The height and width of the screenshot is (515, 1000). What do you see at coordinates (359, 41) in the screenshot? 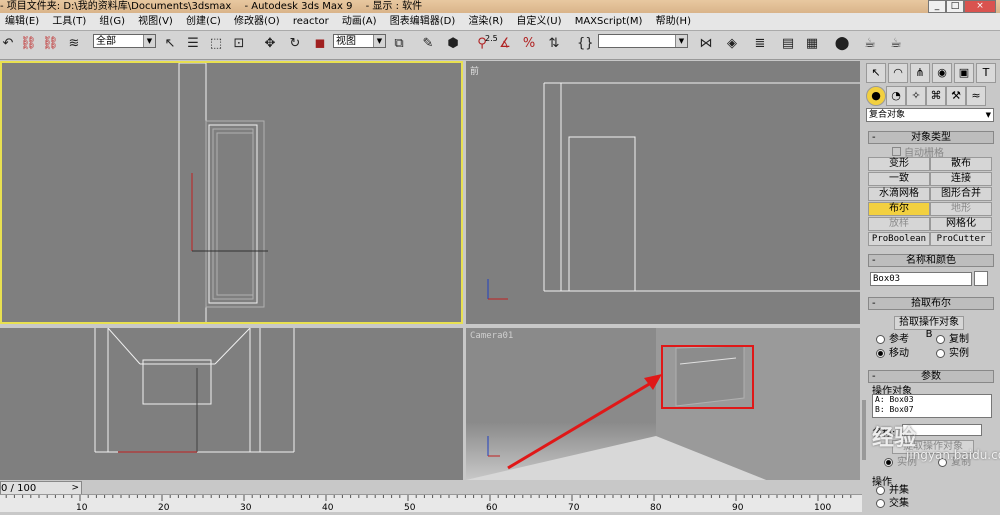
I see `reference-coord-dropdown: 视图 ▼` at bounding box center [359, 41].